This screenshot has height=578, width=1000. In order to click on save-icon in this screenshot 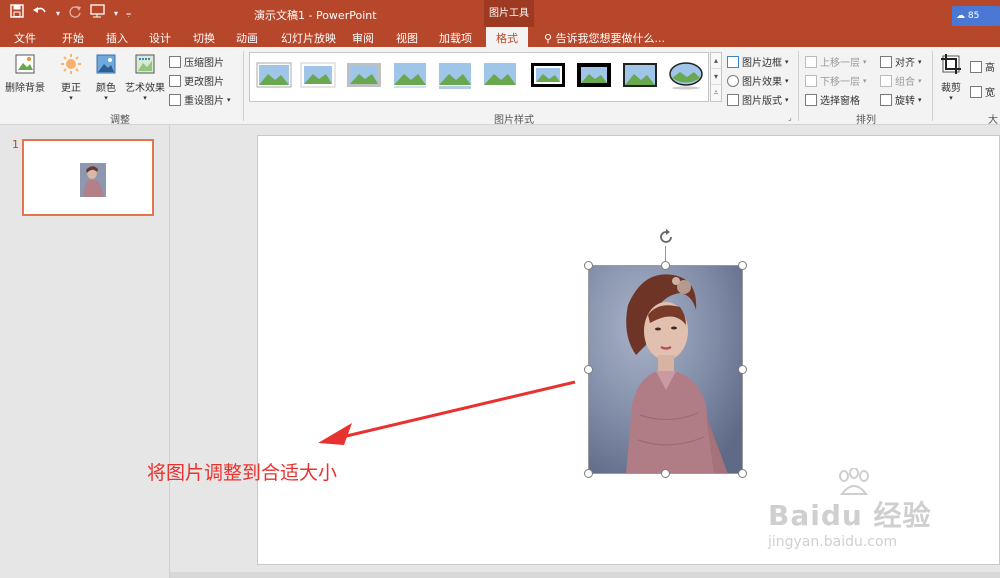, I will do `click(17, 14)`.